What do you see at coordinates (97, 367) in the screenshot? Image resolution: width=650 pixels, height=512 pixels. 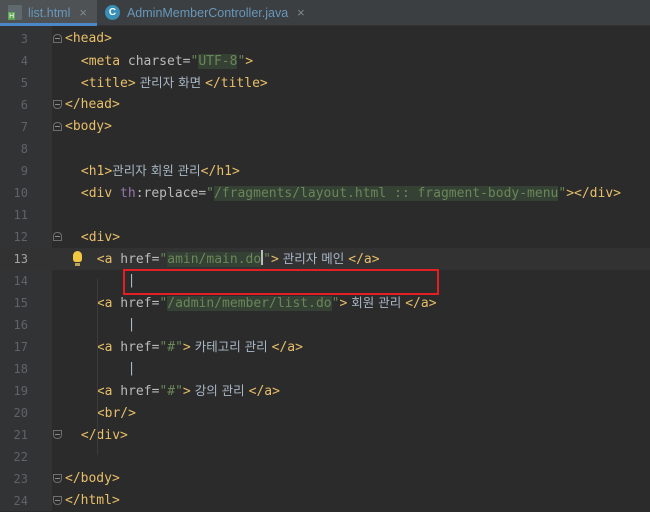 I see `indent-guide` at bounding box center [97, 367].